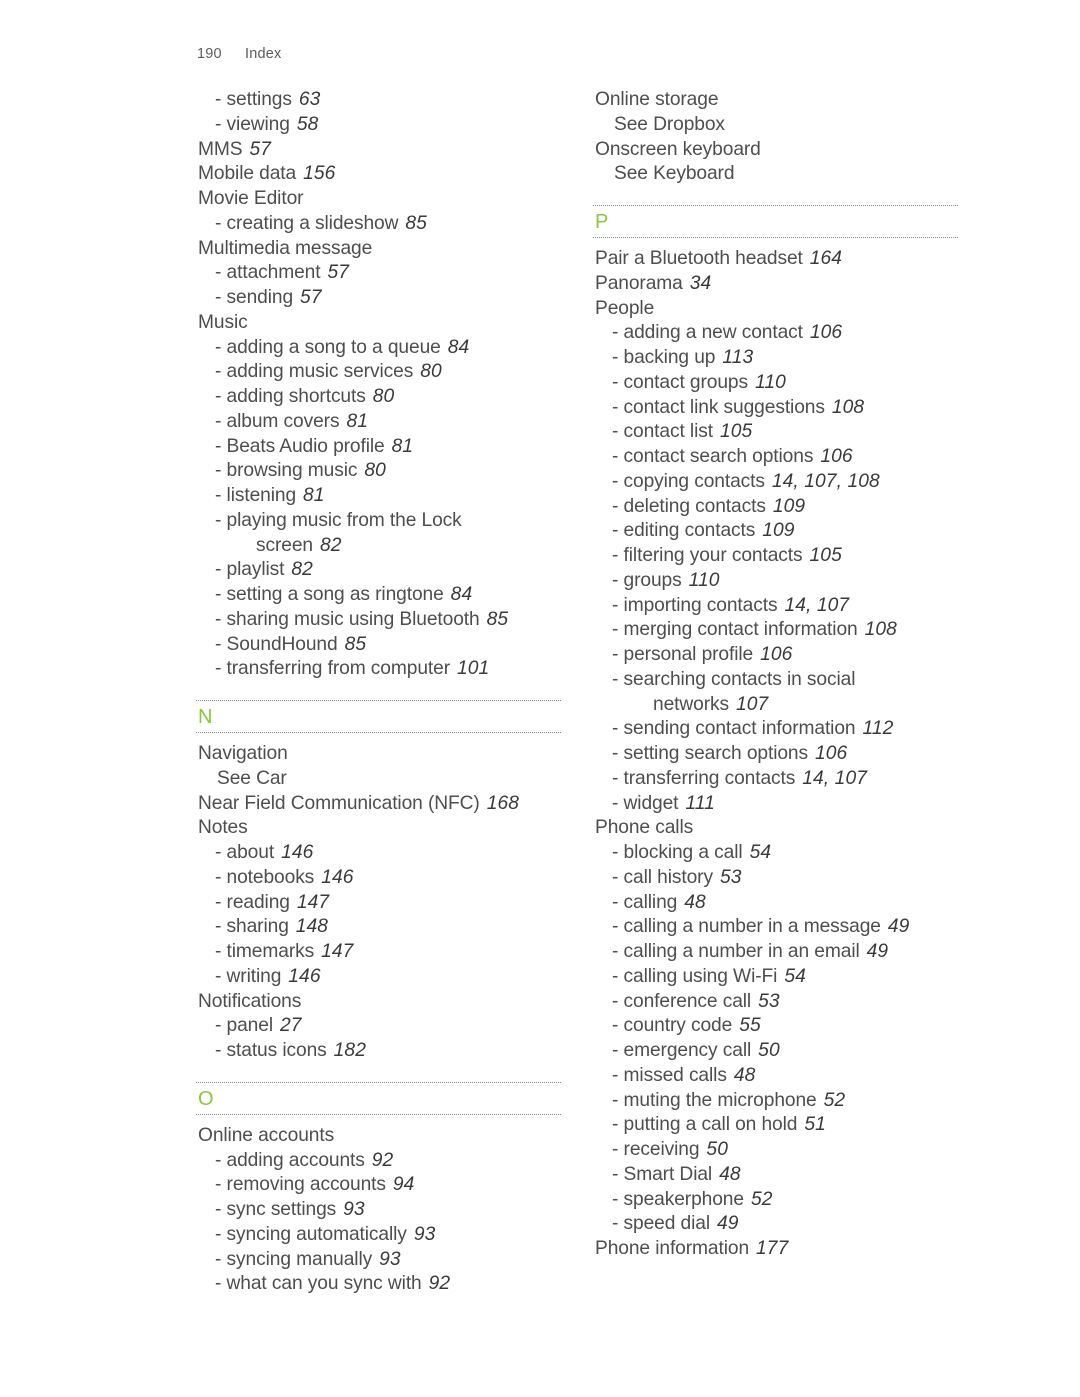 This screenshot has height=1397, width=1080. Describe the element at coordinates (307, 124) in the screenshot. I see `entry-page-numbers: 58` at that location.